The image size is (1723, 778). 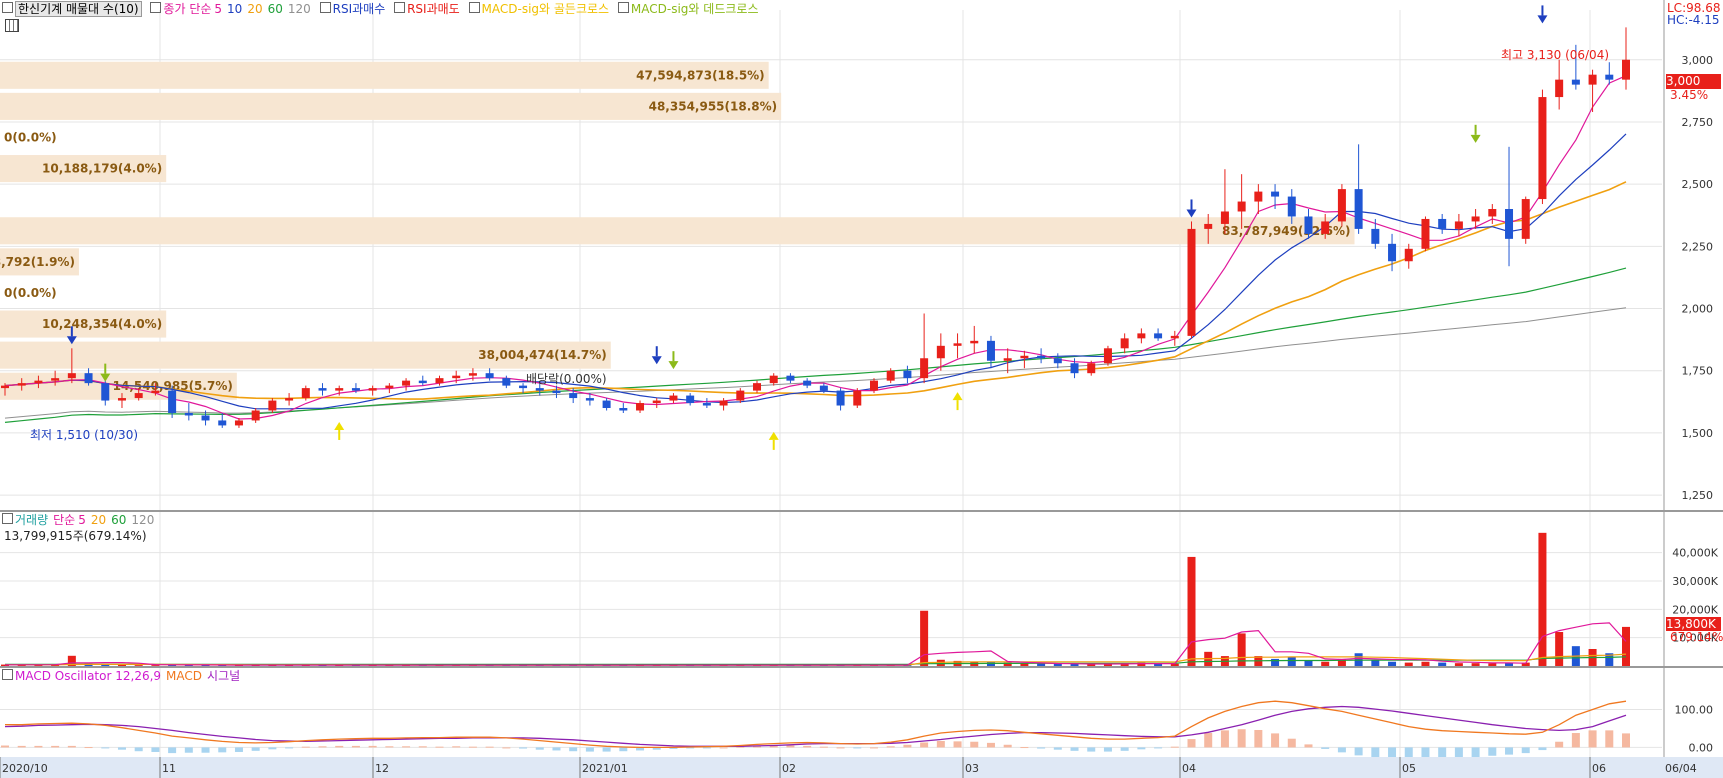 What do you see at coordinates (382, 768) in the screenshot?
I see `x-tick-label: 12` at bounding box center [382, 768].